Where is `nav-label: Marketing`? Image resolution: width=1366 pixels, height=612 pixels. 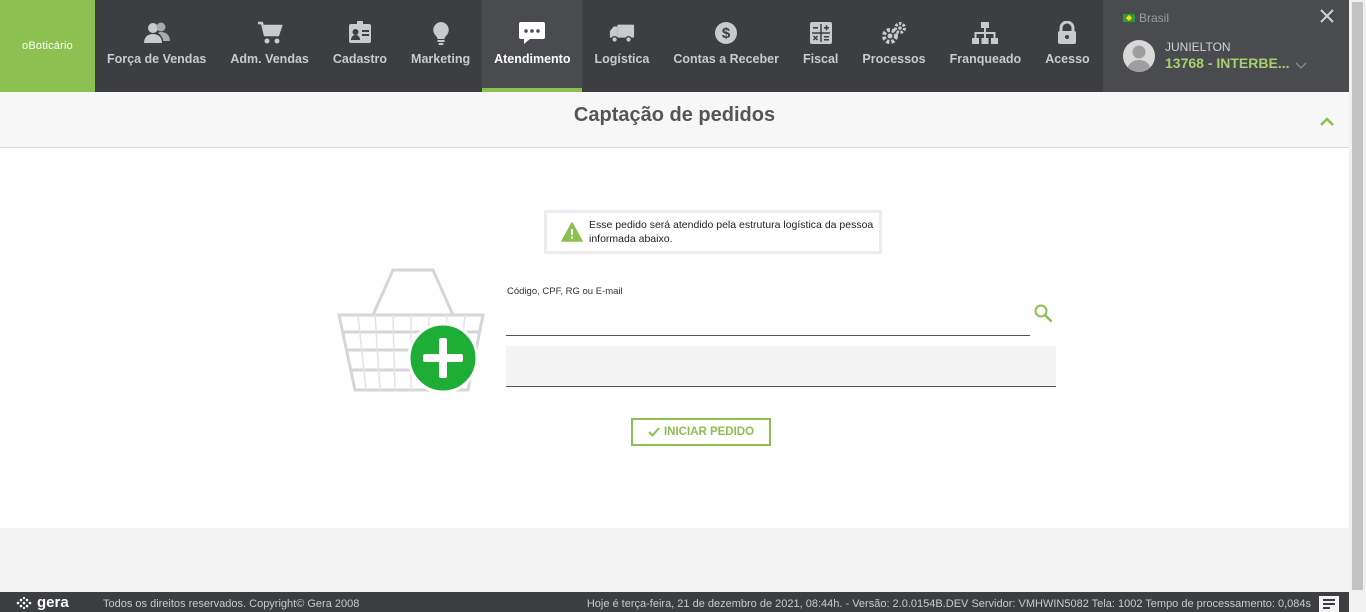
nav-label: Marketing is located at coordinates (441, 59).